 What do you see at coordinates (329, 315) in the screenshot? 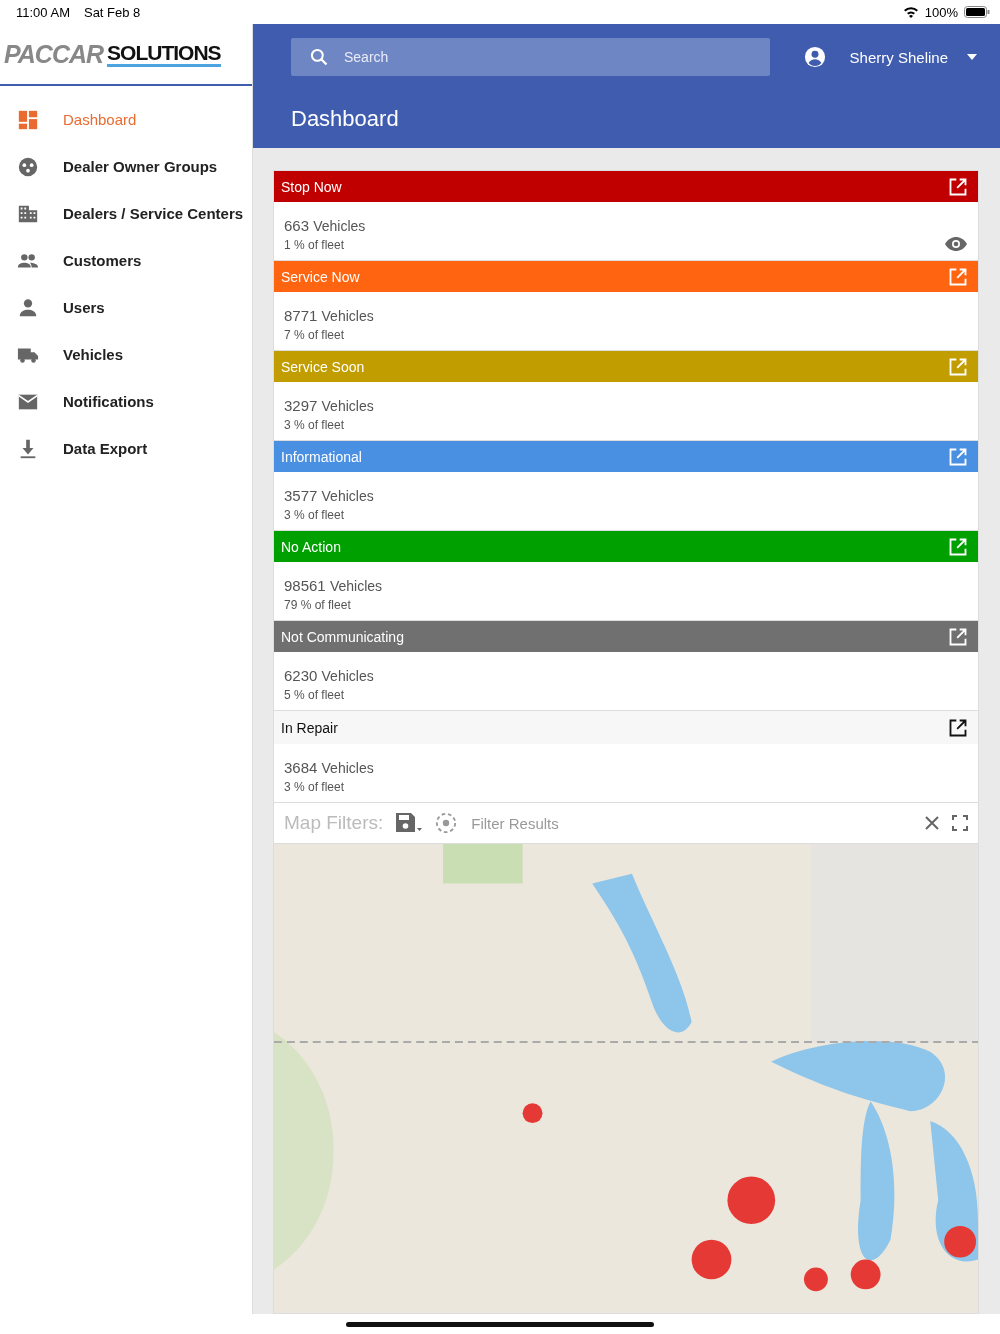
I see `vehicle-count: 8771 Vehicles` at bounding box center [329, 315].